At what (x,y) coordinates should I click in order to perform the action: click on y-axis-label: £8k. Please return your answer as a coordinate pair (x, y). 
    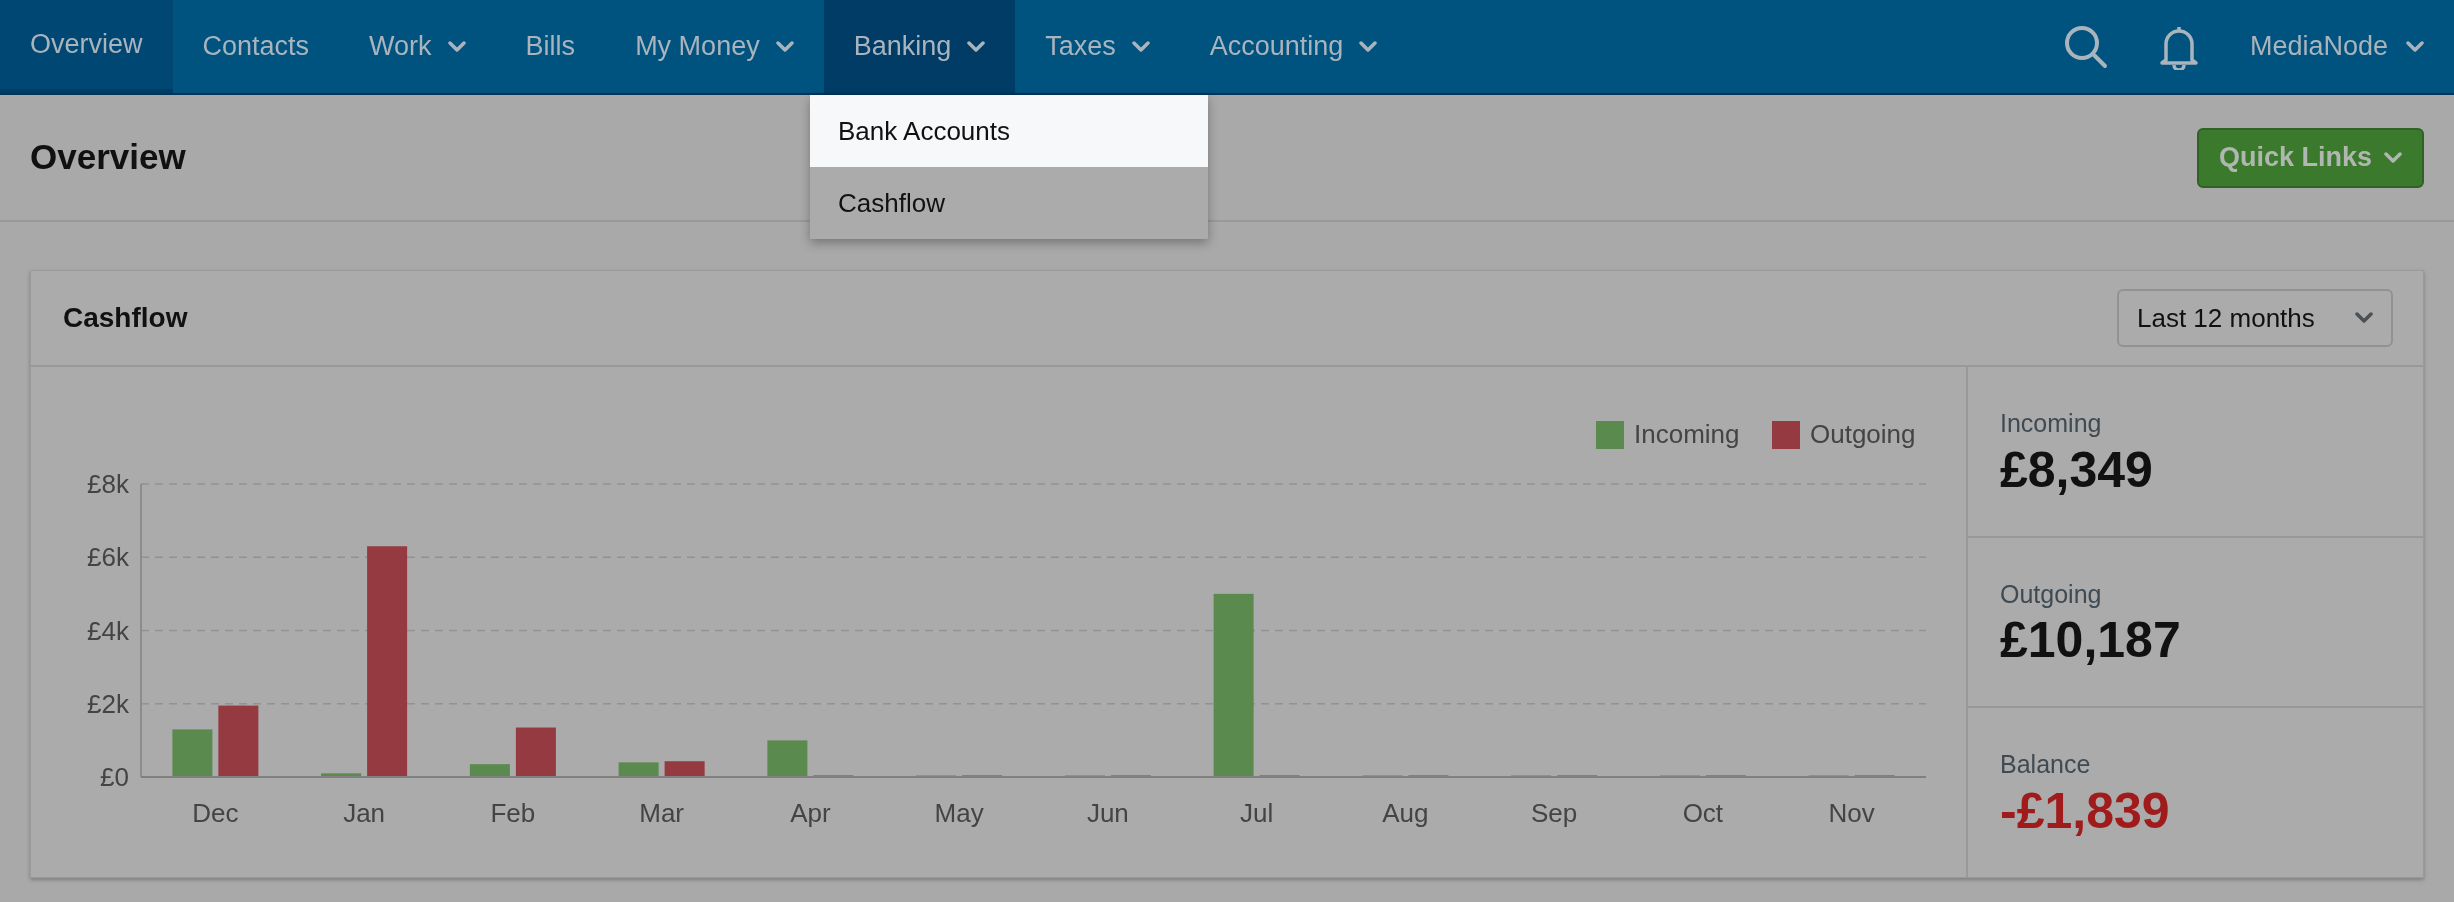
    Looking at the image, I should click on (108, 484).